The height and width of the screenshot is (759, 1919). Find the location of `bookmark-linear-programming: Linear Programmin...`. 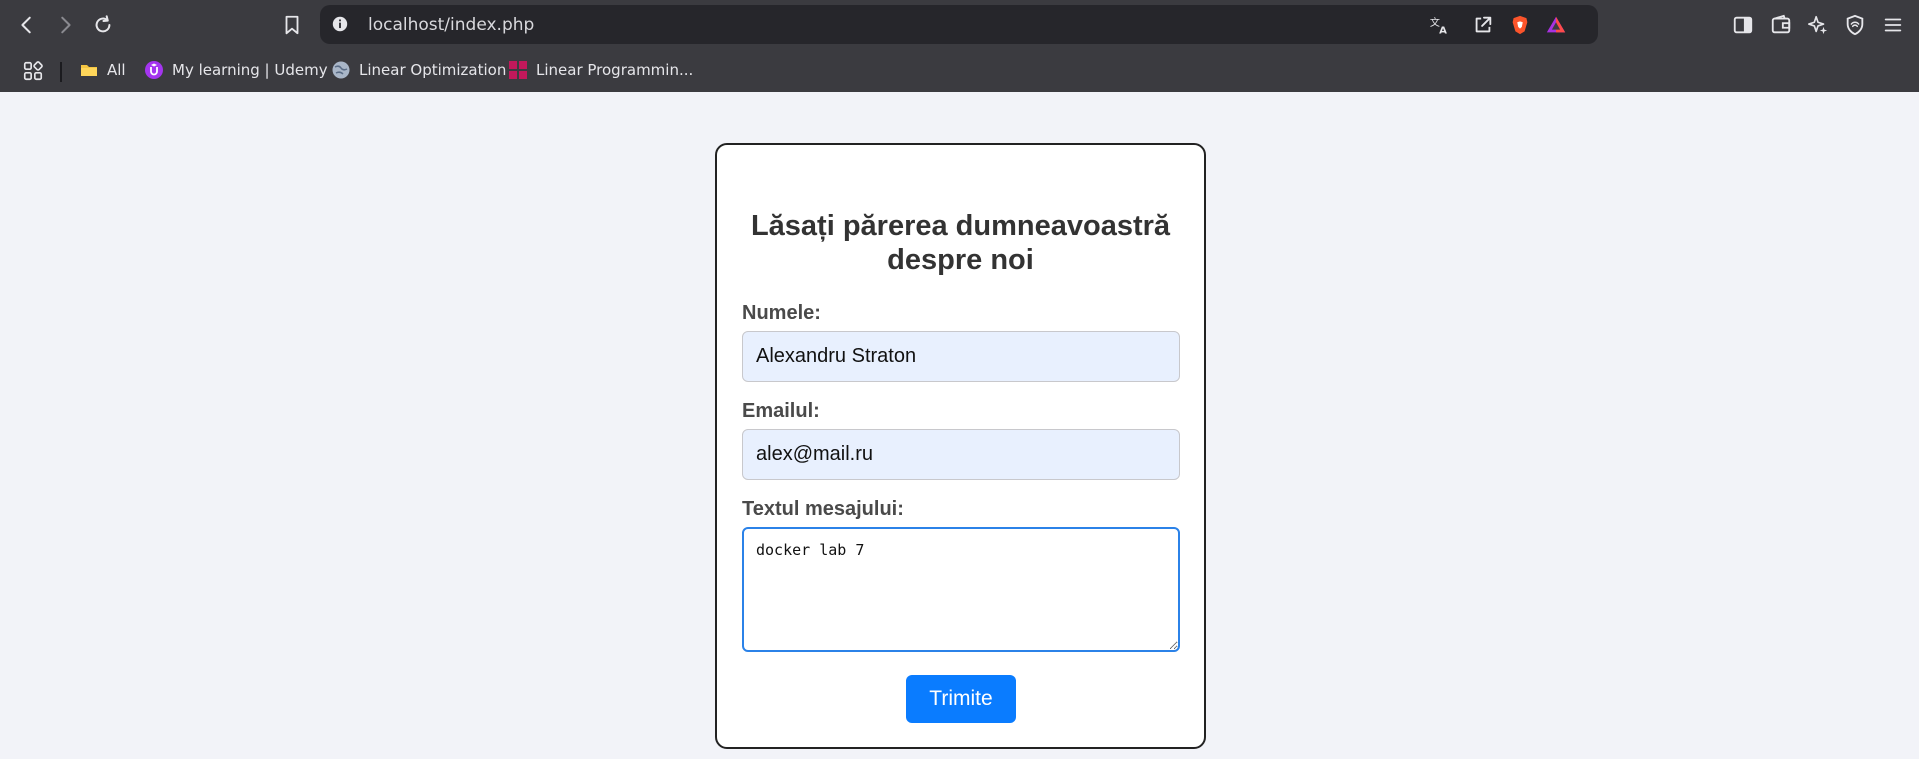

bookmark-linear-programming: Linear Programmin... is located at coordinates (600, 70).